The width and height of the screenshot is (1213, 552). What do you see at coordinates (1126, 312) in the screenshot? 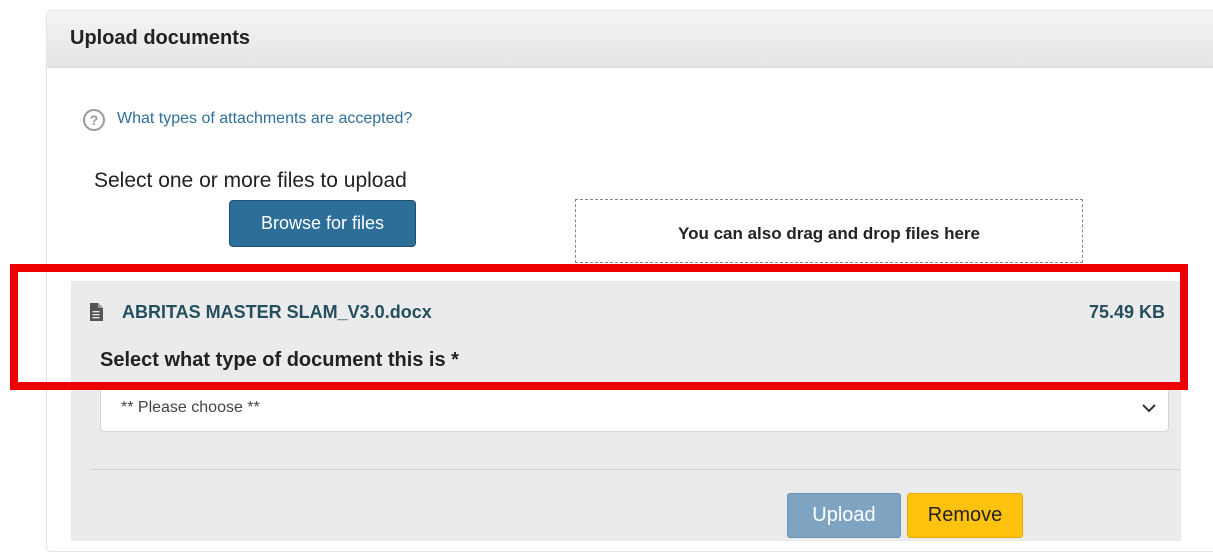
I see `file-size: 75.49 KB` at bounding box center [1126, 312].